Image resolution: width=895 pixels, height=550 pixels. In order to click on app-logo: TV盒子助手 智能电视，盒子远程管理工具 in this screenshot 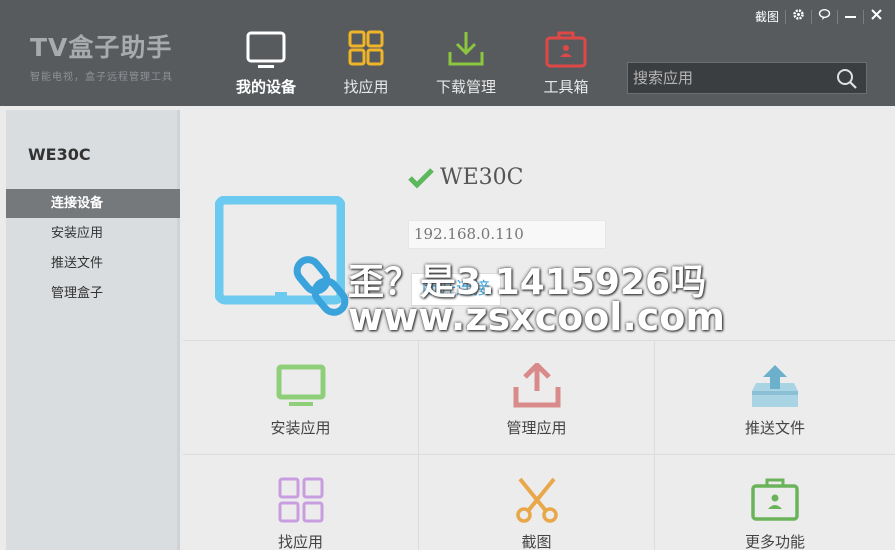, I will do `click(101, 55)`.